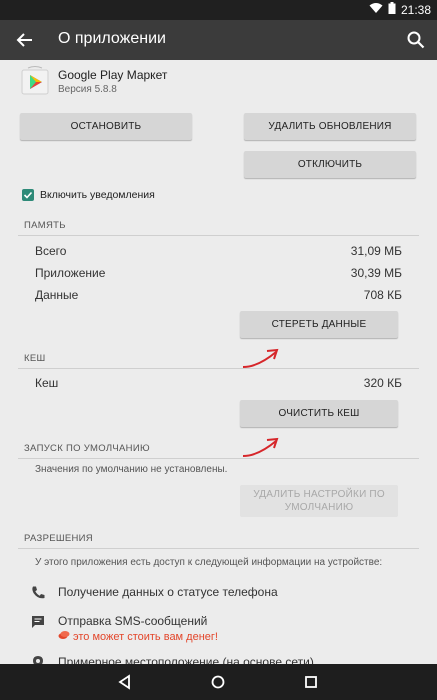 The image size is (437, 700). I want to click on battery-icon, so click(392, 9).